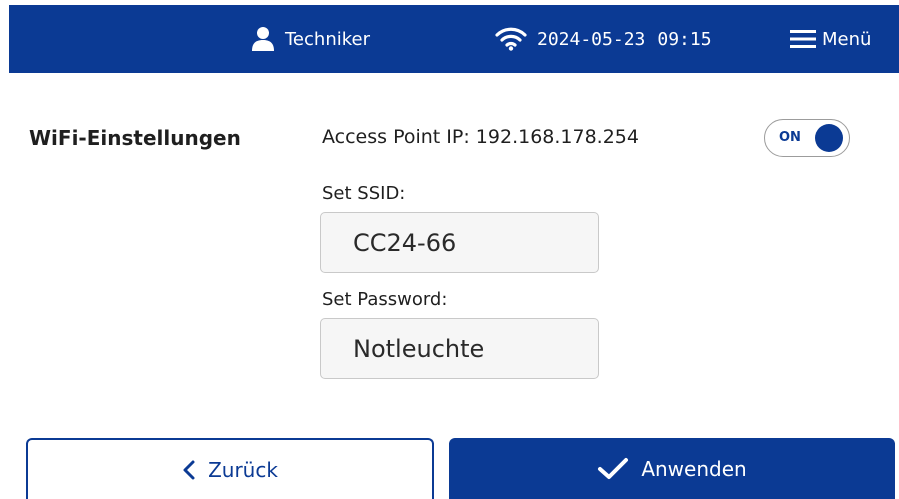 This screenshot has height=499, width=899. I want to click on access-point-ip: Access Point IP: 192.168.178.254, so click(480, 137).